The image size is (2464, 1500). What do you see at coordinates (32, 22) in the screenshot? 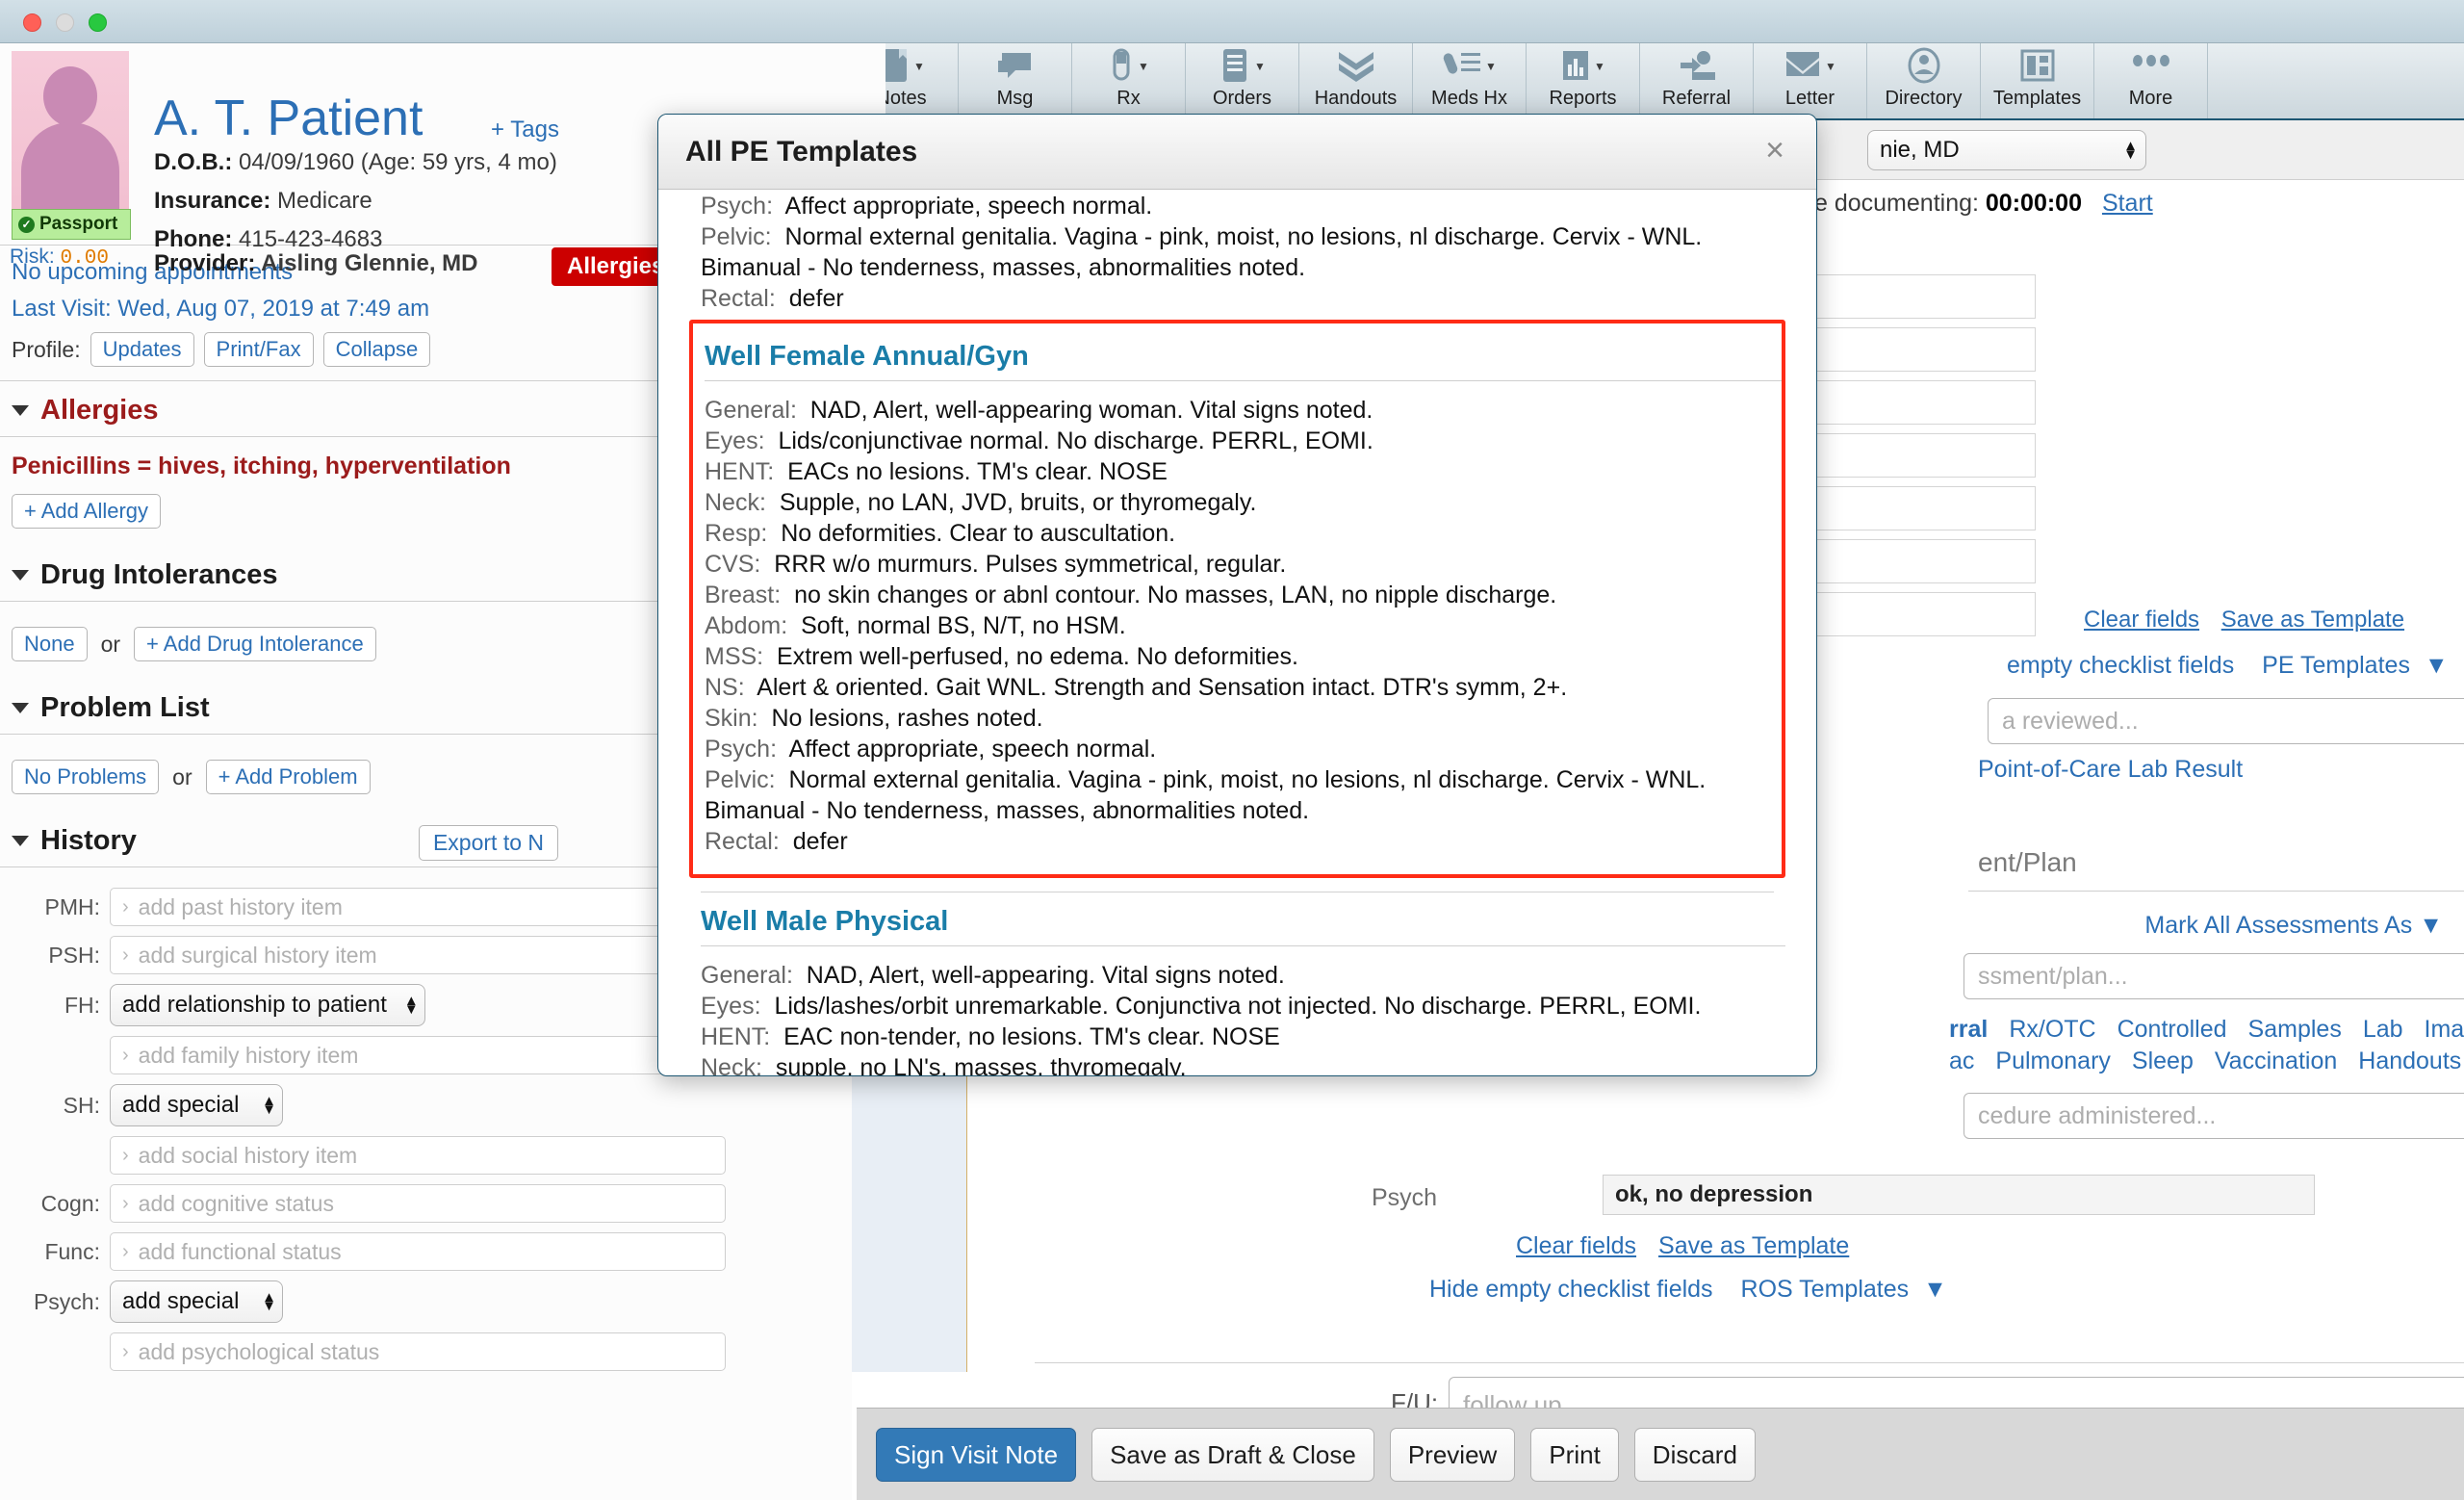
I see `close-window-button` at bounding box center [32, 22].